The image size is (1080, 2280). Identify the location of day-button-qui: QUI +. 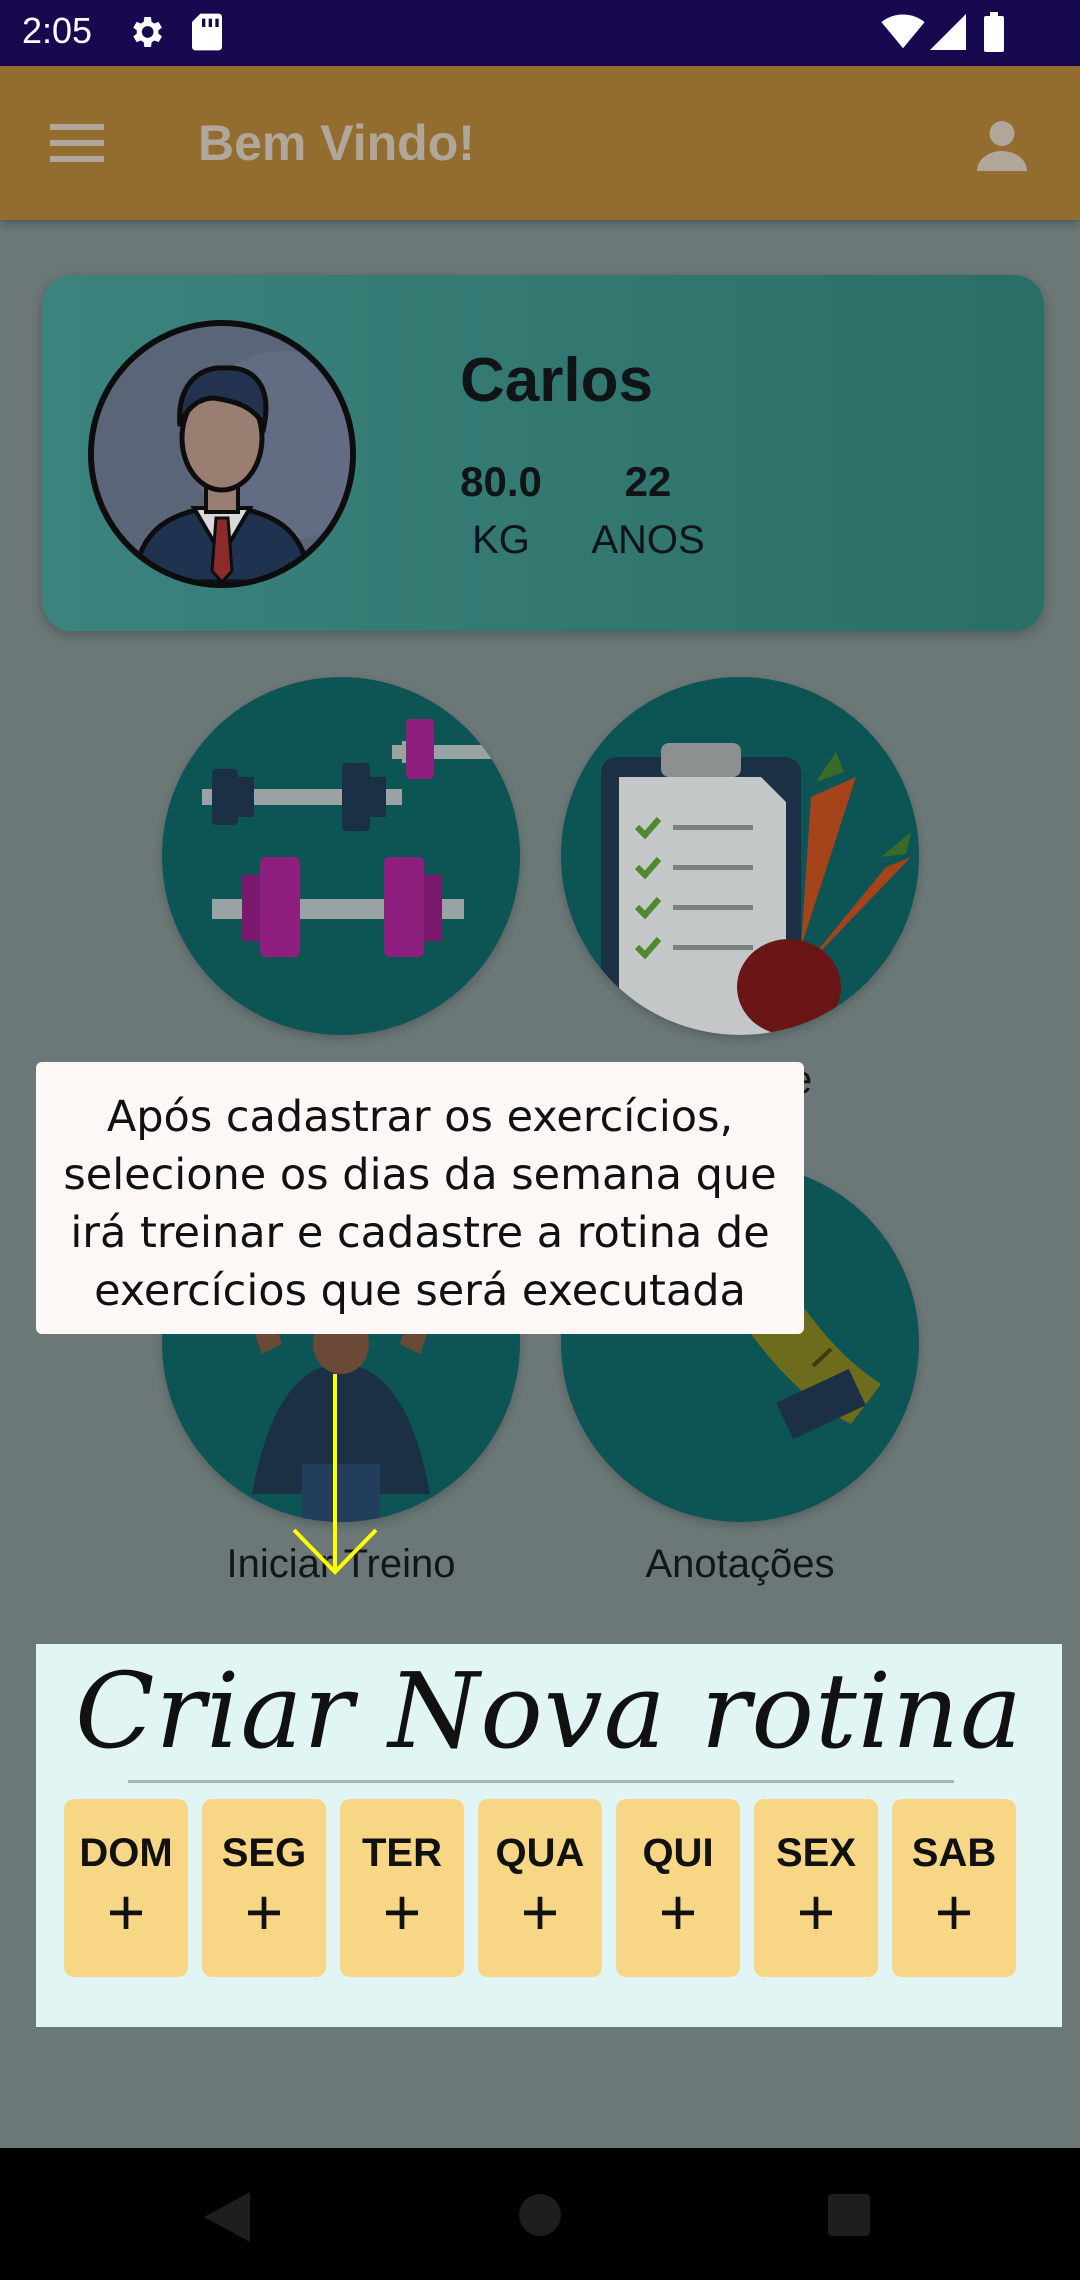
(678, 1888).